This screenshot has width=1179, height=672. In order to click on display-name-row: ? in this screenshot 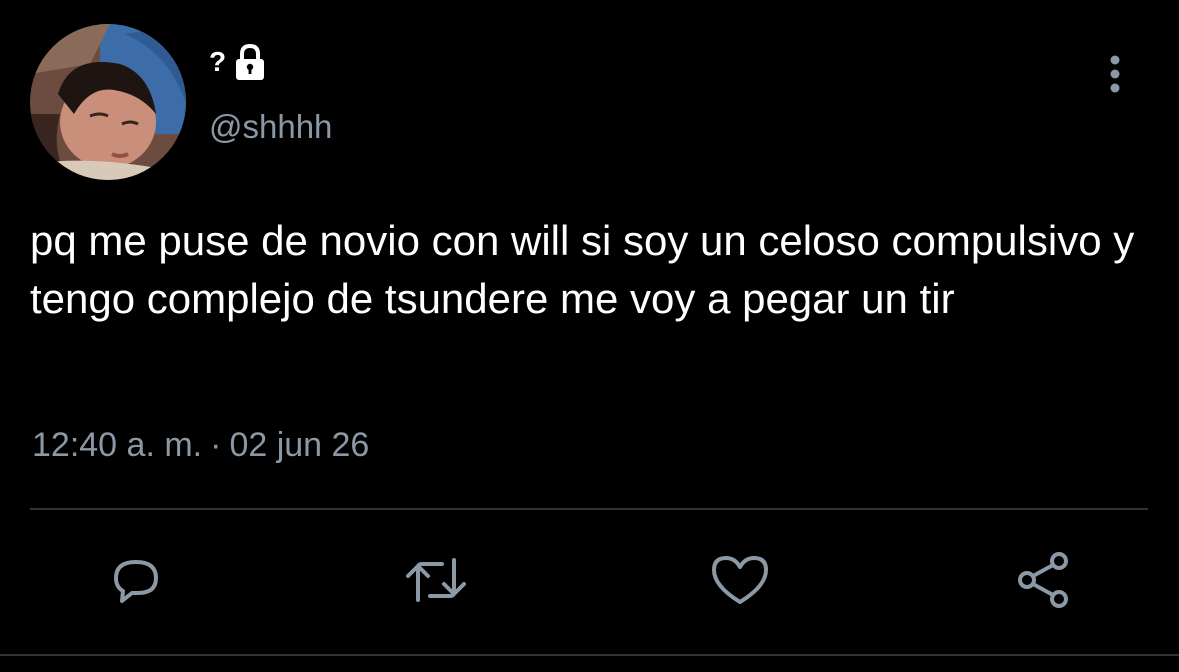, I will do `click(237, 62)`.